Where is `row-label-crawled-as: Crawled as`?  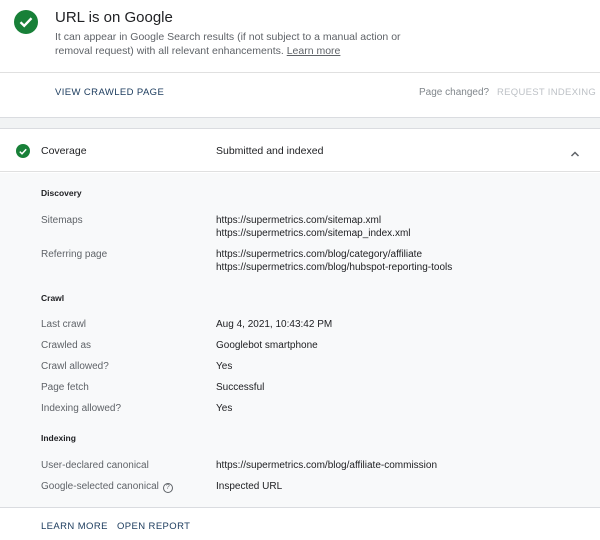 row-label-crawled-as: Crawled as is located at coordinates (66, 345).